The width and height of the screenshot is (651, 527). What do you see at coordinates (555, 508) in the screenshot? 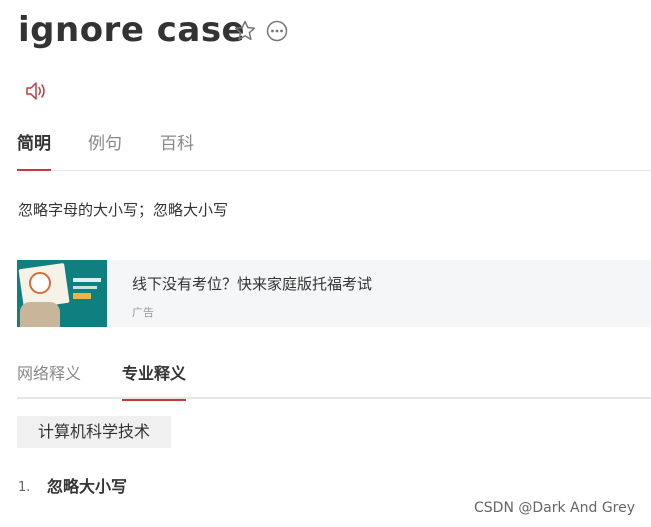
I see `watermark: CSDN @Dark And Grey` at bounding box center [555, 508].